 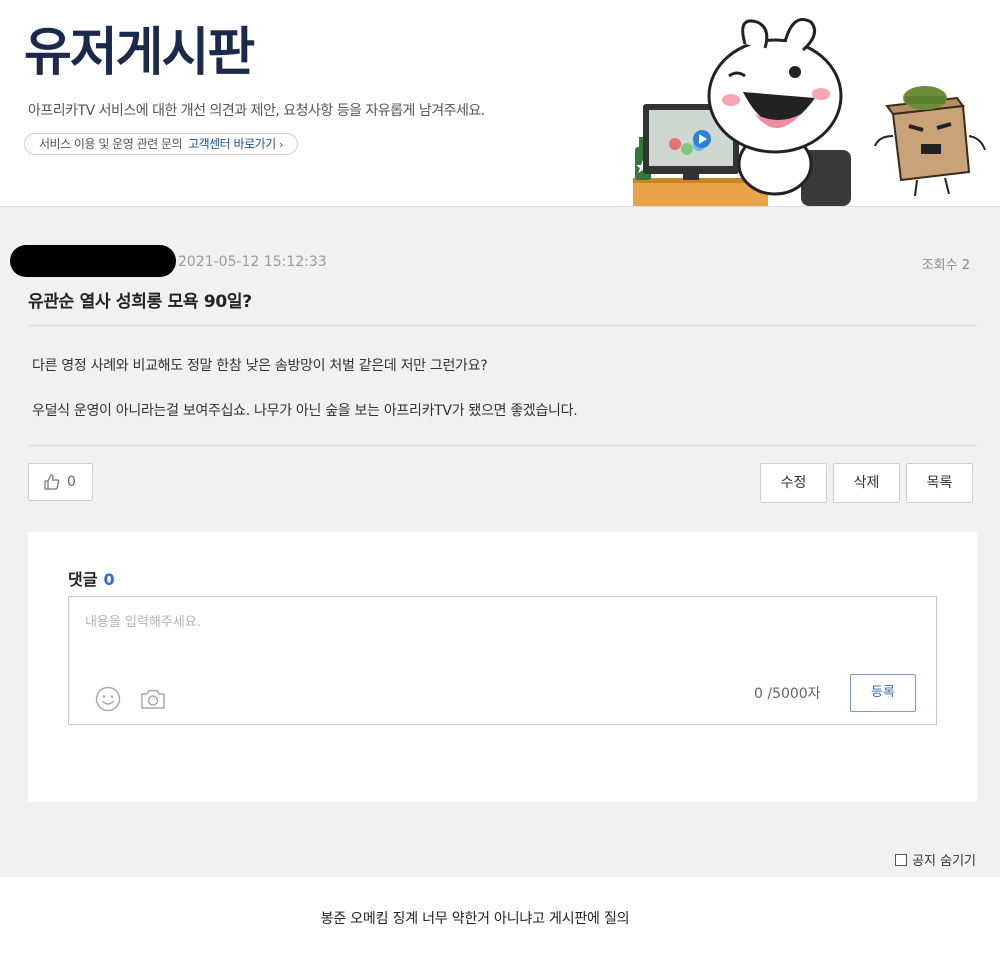 I want to click on character-counter: 0 /5000자, so click(x=787, y=694).